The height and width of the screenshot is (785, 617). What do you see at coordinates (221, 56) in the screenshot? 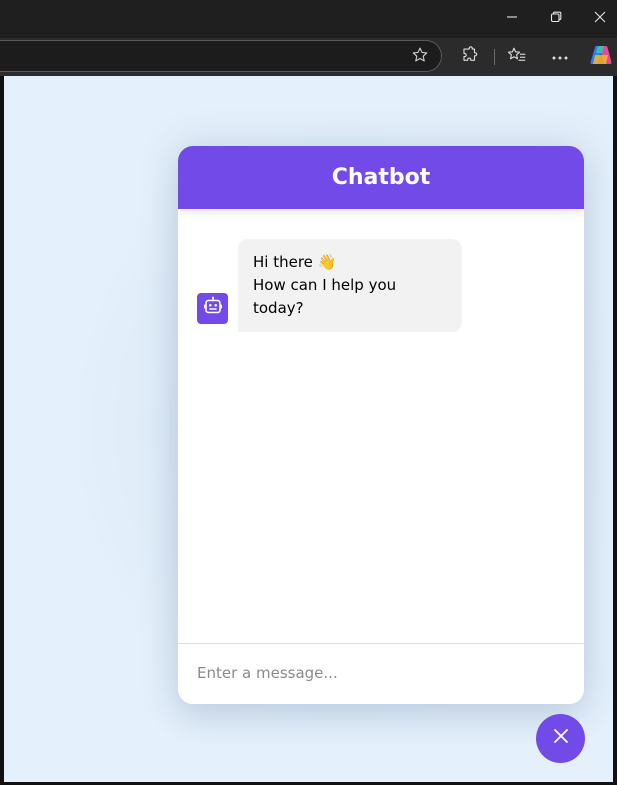
I see `address-bar` at bounding box center [221, 56].